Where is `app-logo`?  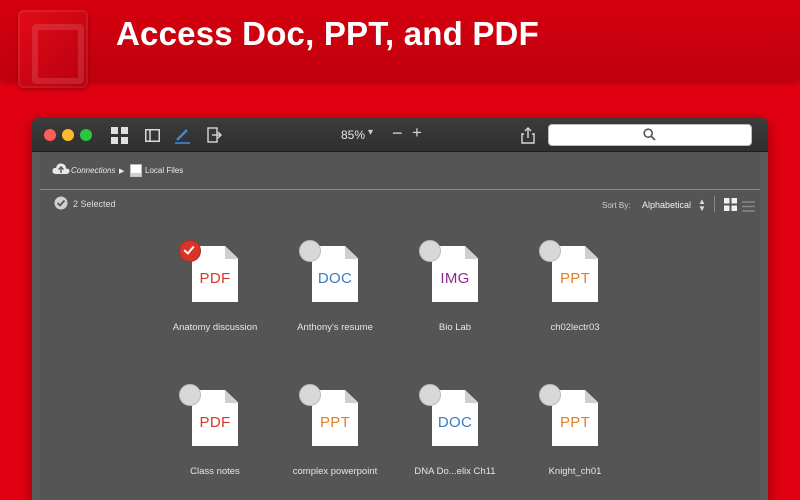 app-logo is located at coordinates (53, 49).